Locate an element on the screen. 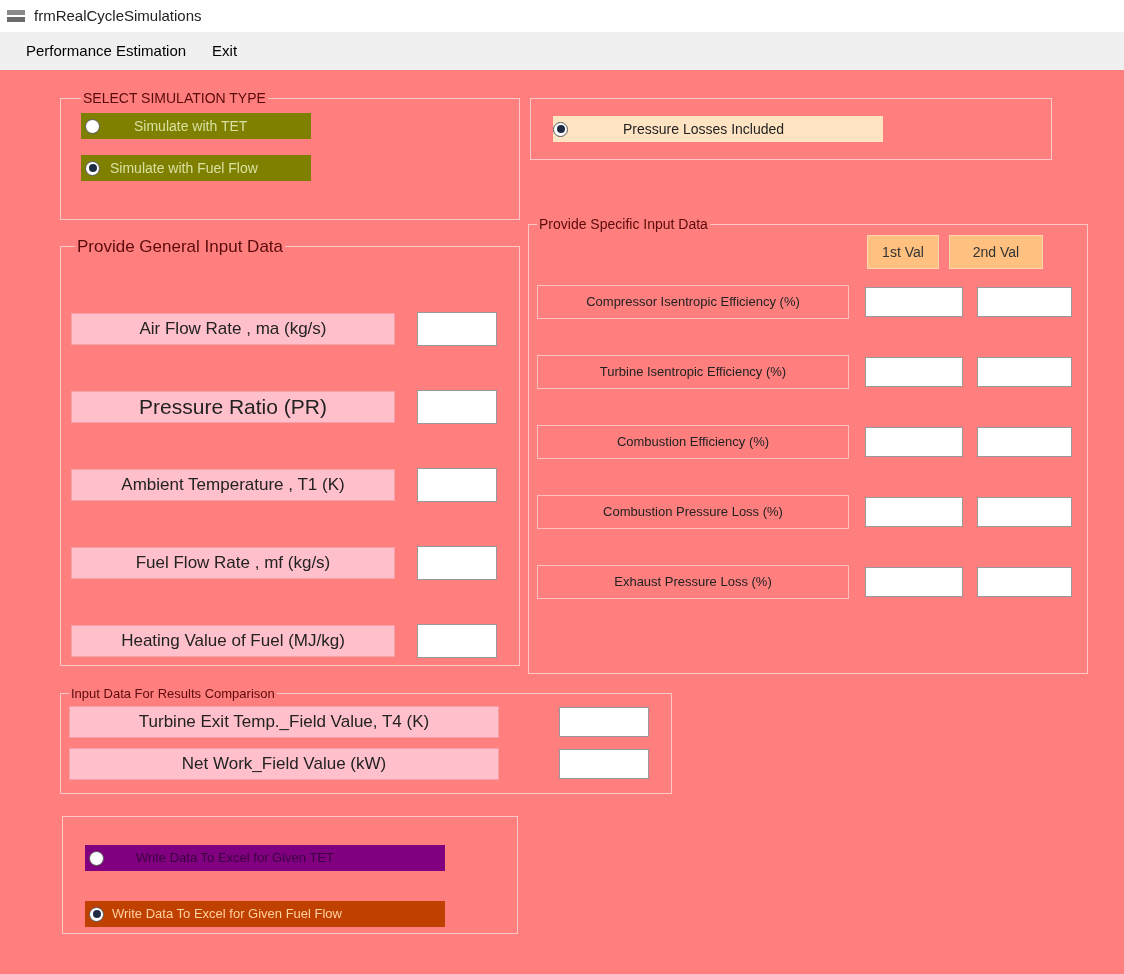  field-label: Ambient Temperature , T1 (K) is located at coordinates (233, 484).